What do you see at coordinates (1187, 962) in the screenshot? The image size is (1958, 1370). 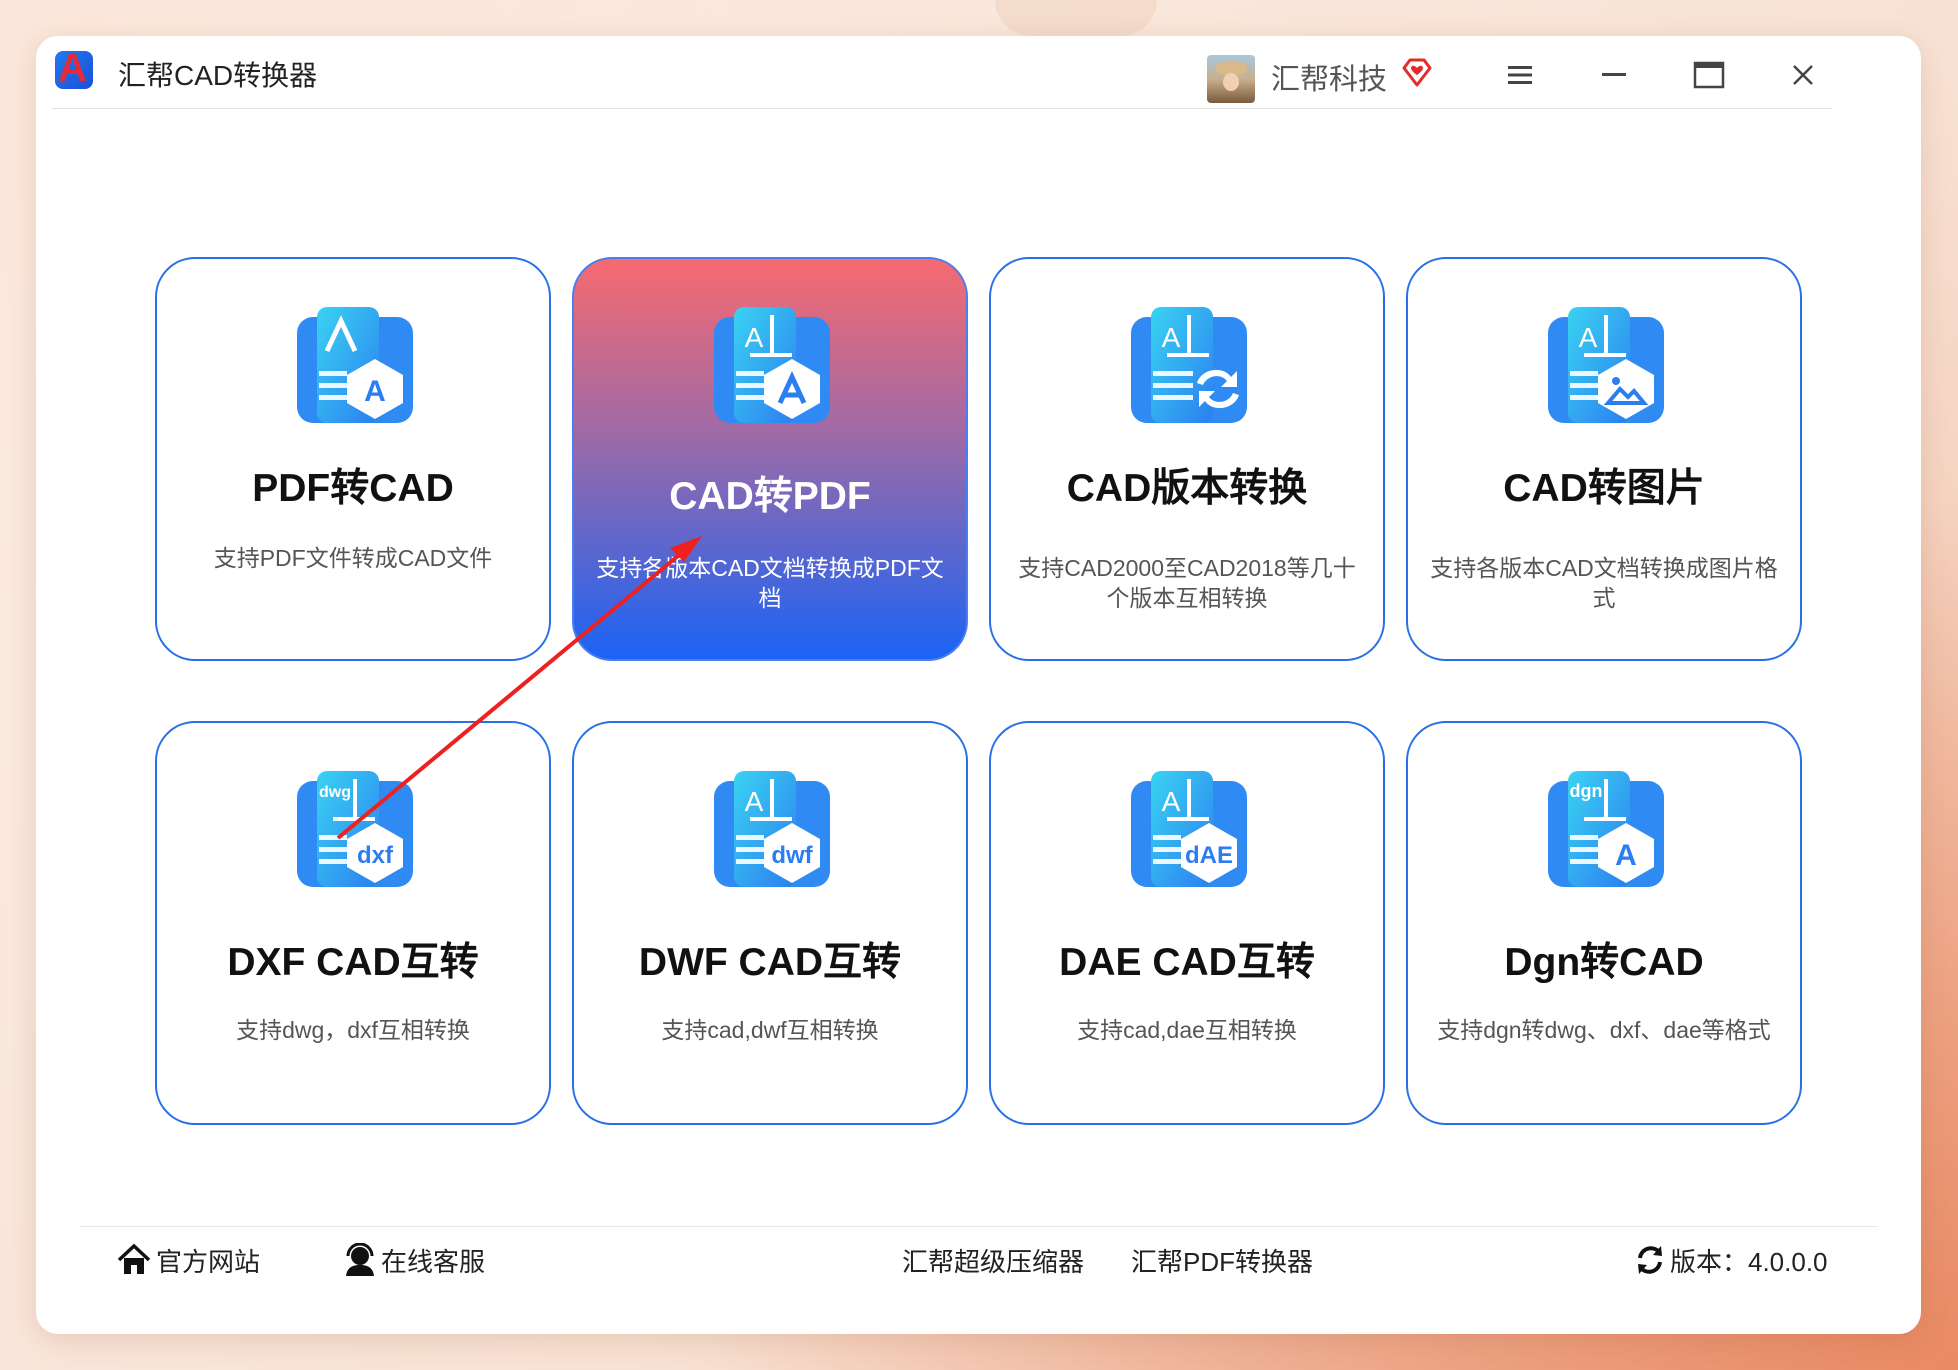 I see `card-title: DAE CAD互转` at bounding box center [1187, 962].